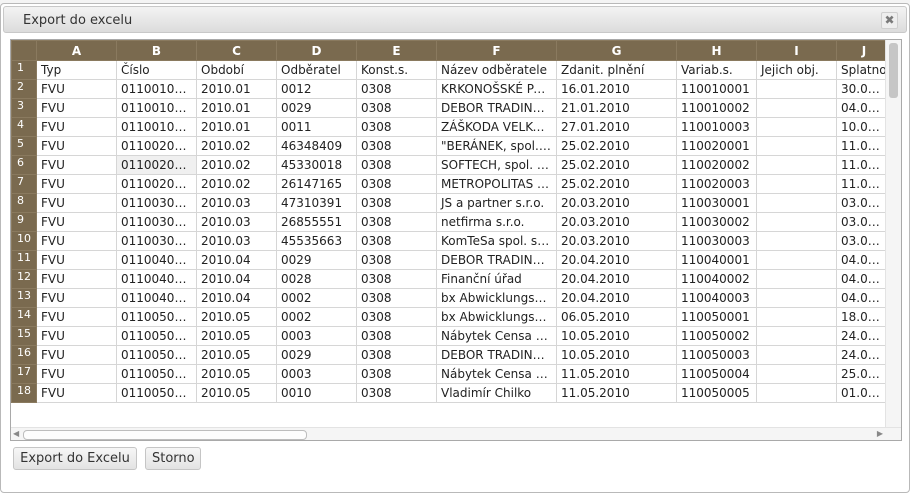 The image size is (910, 493). I want to click on cancel-button: Storno, so click(173, 458).